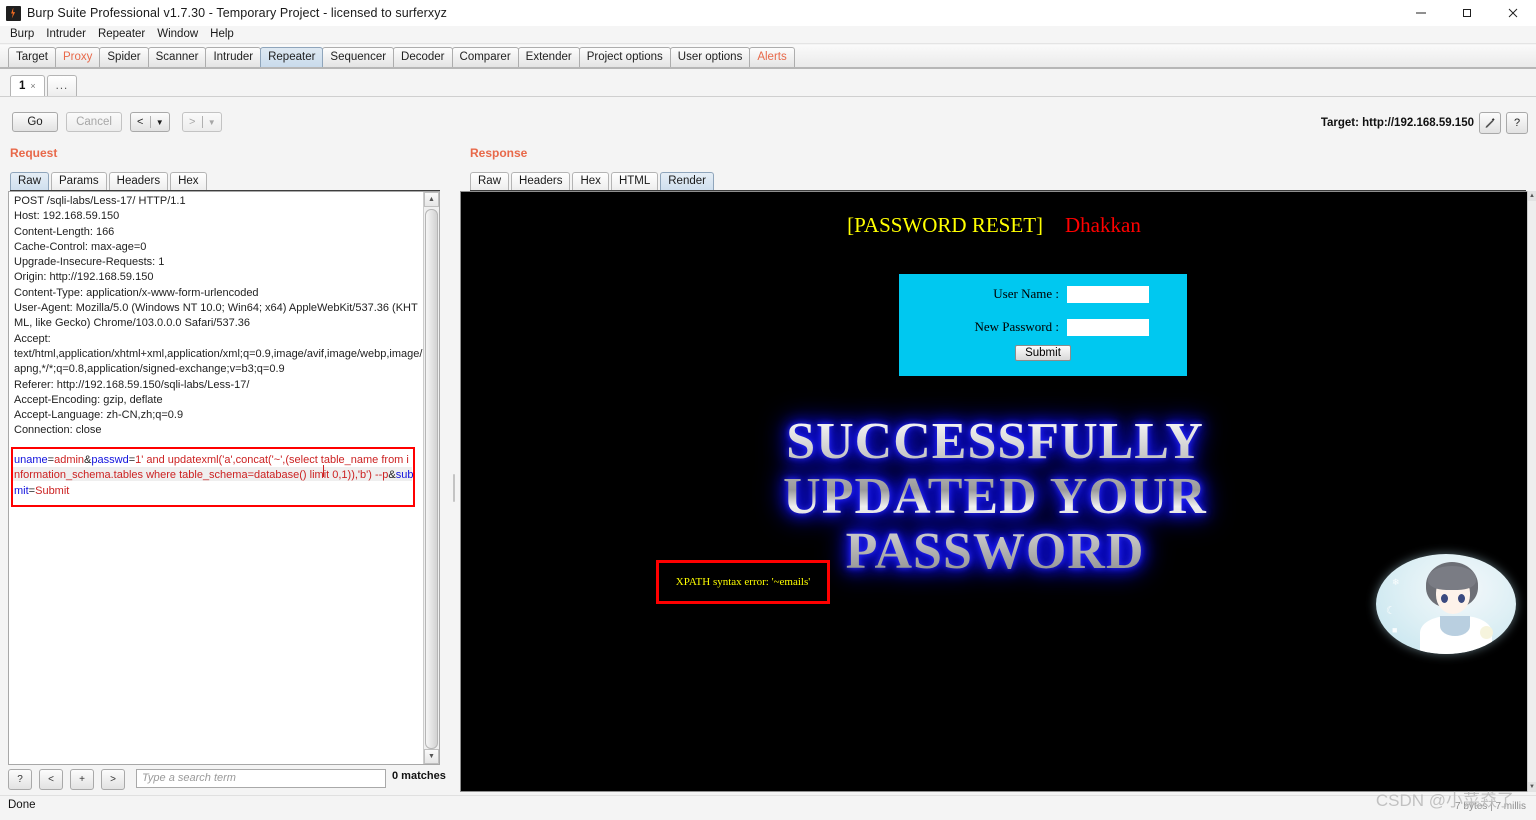  I want to click on search-help-button: ?, so click(20, 779).